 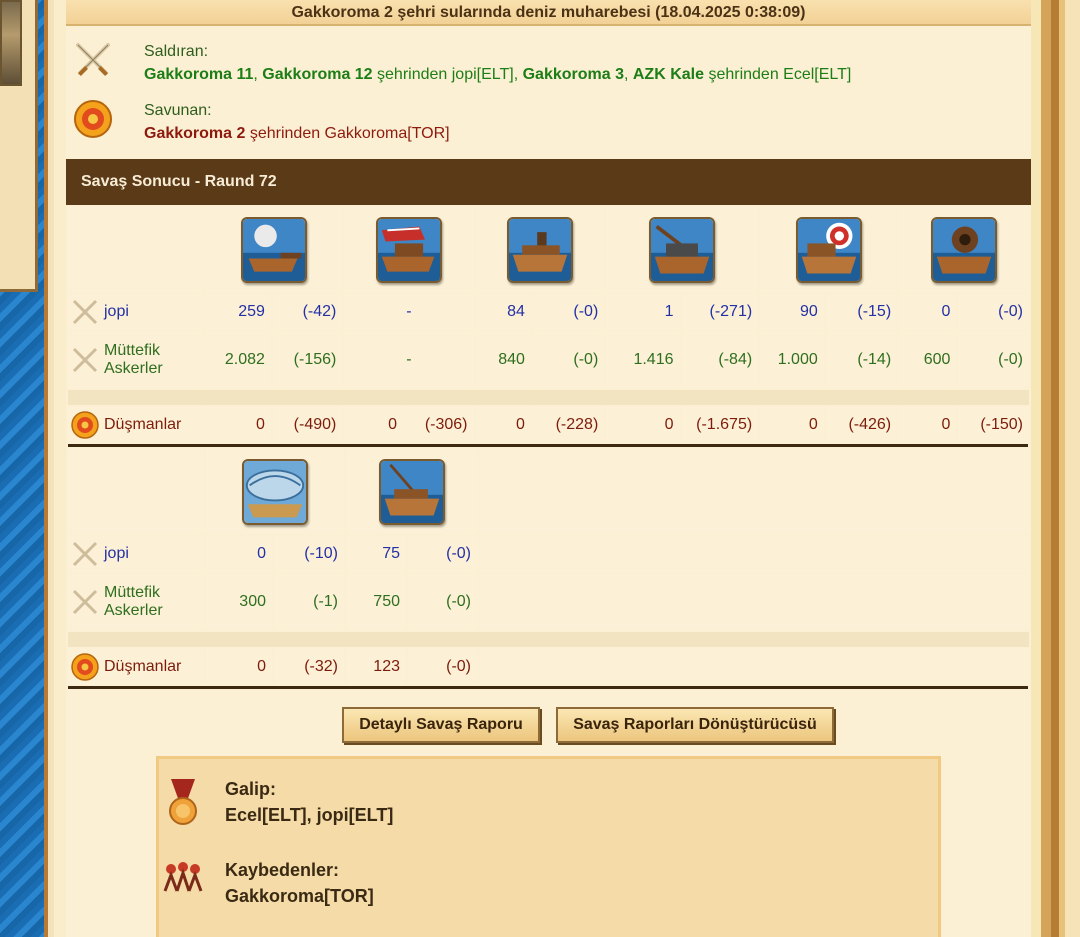 What do you see at coordinates (198, 74) in the screenshot?
I see `attacker-city-link: Gakkoroma 11` at bounding box center [198, 74].